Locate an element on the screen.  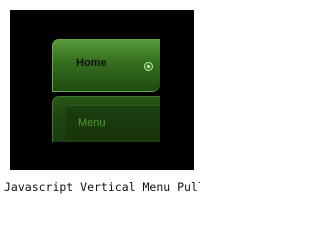
menu-item-menu-label: Menu is located at coordinates (92, 123).